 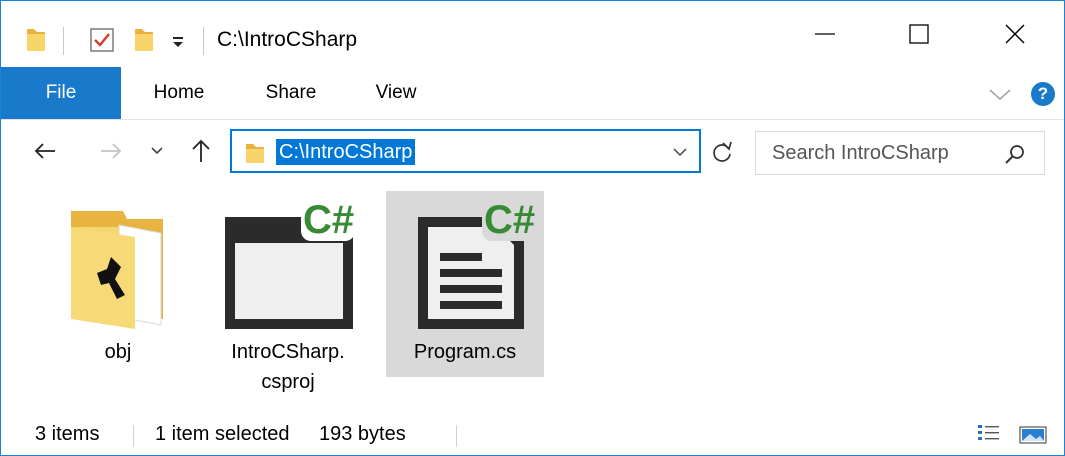 What do you see at coordinates (477, 263) in the screenshot?
I see `csharp-file-icon: C#` at bounding box center [477, 263].